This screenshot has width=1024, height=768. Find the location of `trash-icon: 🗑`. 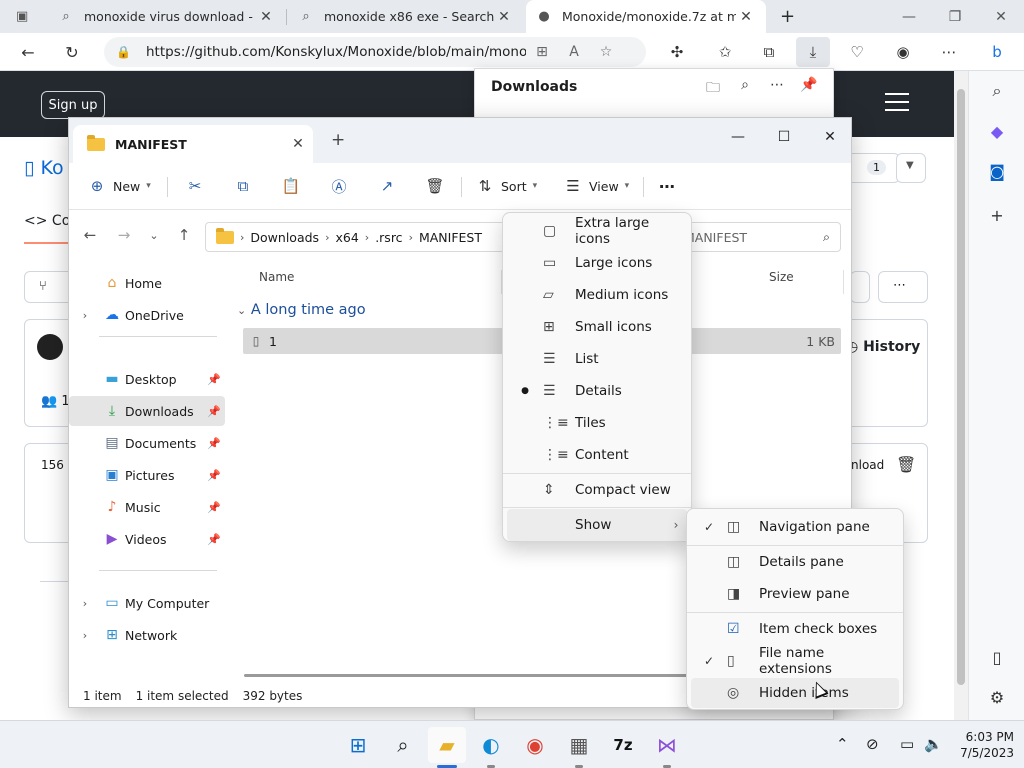

trash-icon: 🗑 is located at coordinates (906, 464).